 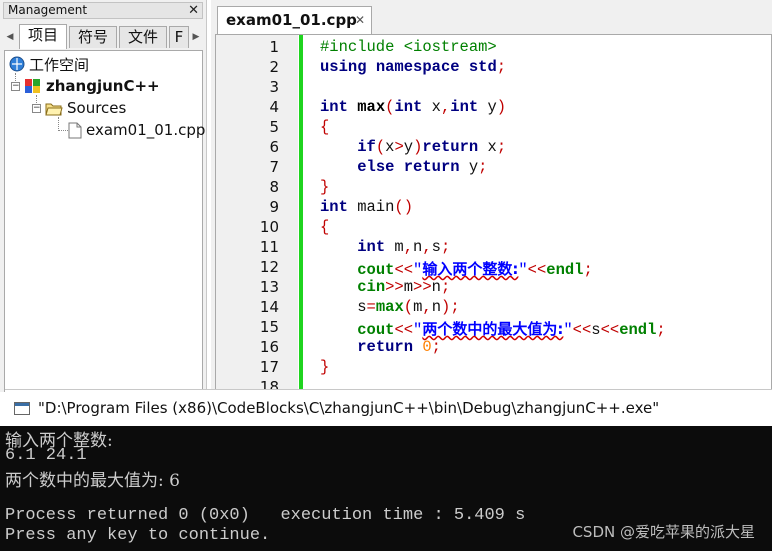 I want to click on keyword: if, so click(x=366, y=147).